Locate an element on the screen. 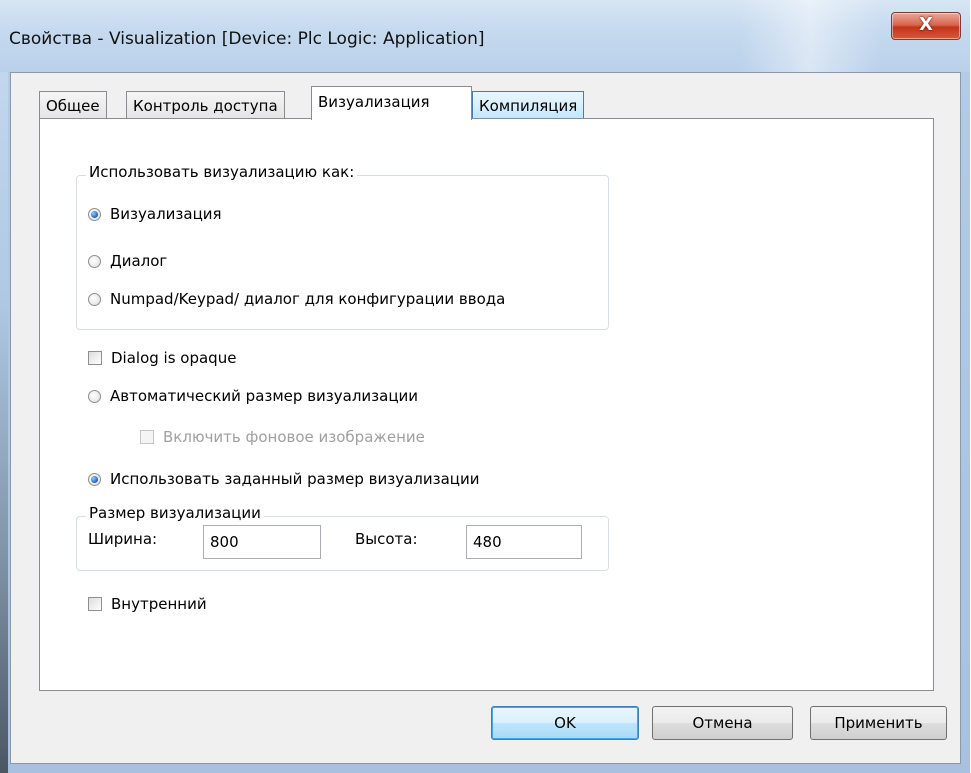  close-button: X is located at coordinates (926, 26).